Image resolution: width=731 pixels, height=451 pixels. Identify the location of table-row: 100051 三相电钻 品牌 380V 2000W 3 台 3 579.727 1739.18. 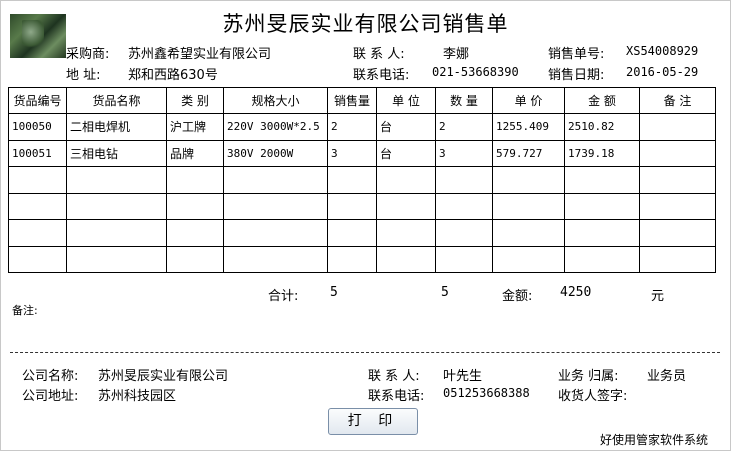
(362, 153).